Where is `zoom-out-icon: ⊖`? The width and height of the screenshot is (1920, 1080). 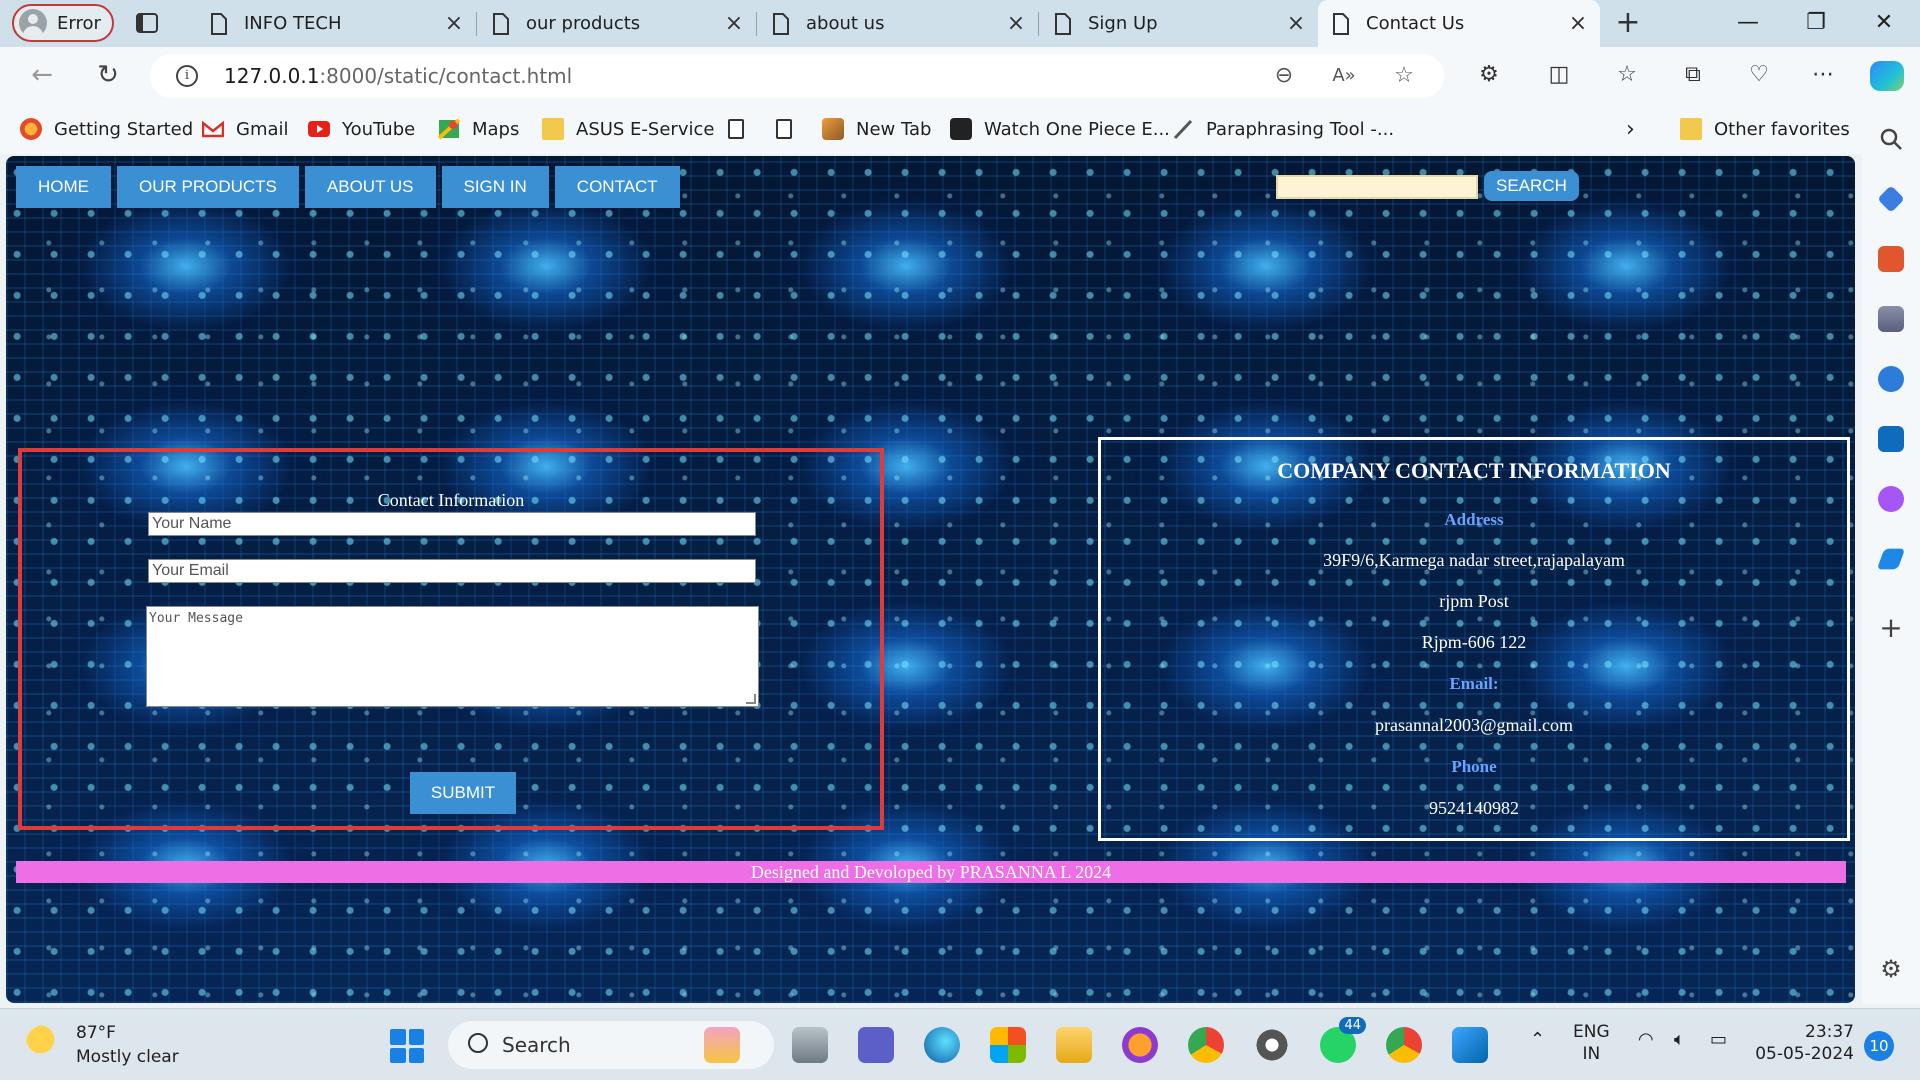 zoom-out-icon: ⊖ is located at coordinates (1284, 76).